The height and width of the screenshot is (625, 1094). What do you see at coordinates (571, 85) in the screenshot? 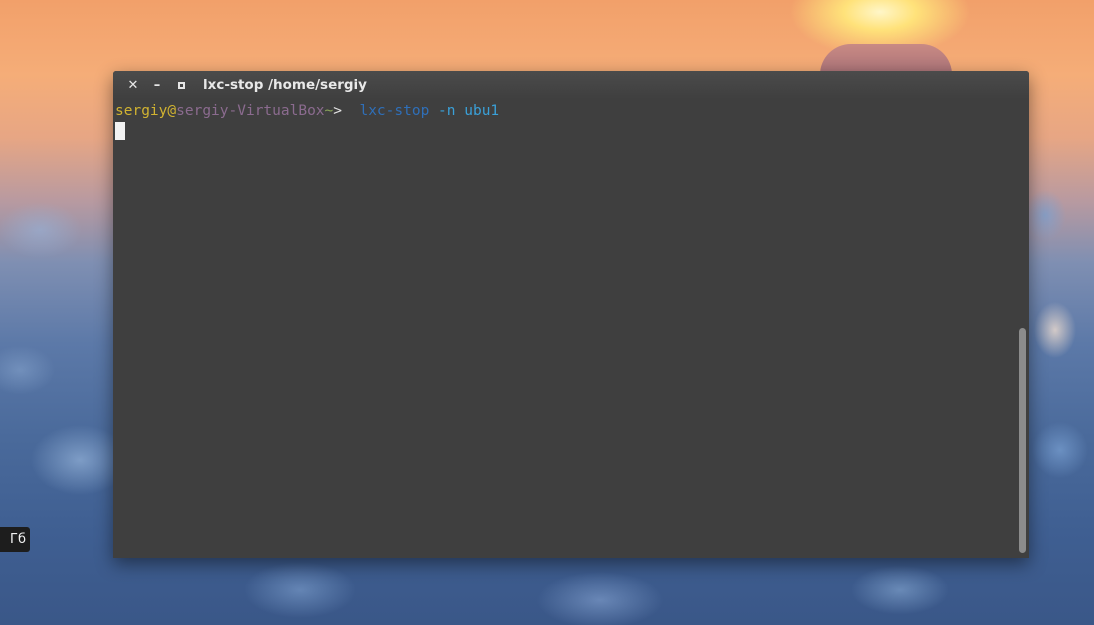
I see `window-titlebar: ✕ – lxc-stop /home/sergiy` at bounding box center [571, 85].